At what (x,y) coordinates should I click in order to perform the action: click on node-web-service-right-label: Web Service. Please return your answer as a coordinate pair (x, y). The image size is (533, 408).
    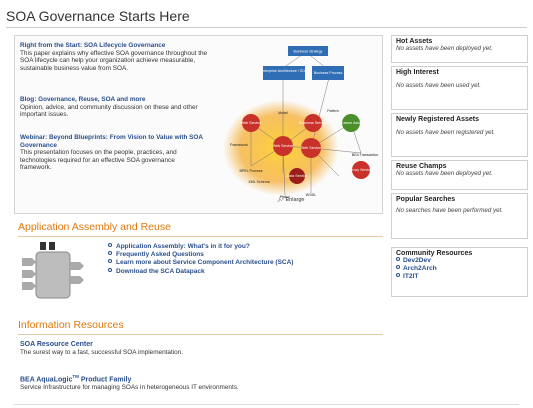
    Looking at the image, I should click on (311, 148).